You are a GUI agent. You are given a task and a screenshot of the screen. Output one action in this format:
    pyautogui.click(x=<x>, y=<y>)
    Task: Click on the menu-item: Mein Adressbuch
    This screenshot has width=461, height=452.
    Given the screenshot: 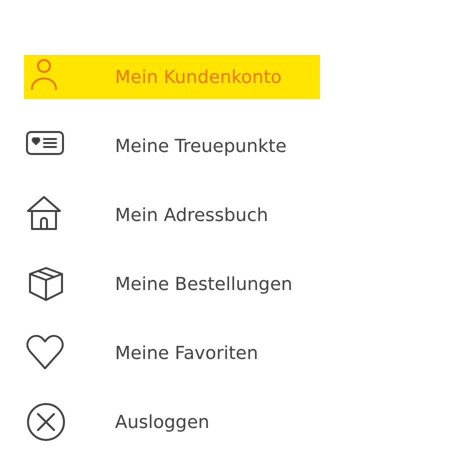 What is the action you would take?
    pyautogui.click(x=172, y=215)
    